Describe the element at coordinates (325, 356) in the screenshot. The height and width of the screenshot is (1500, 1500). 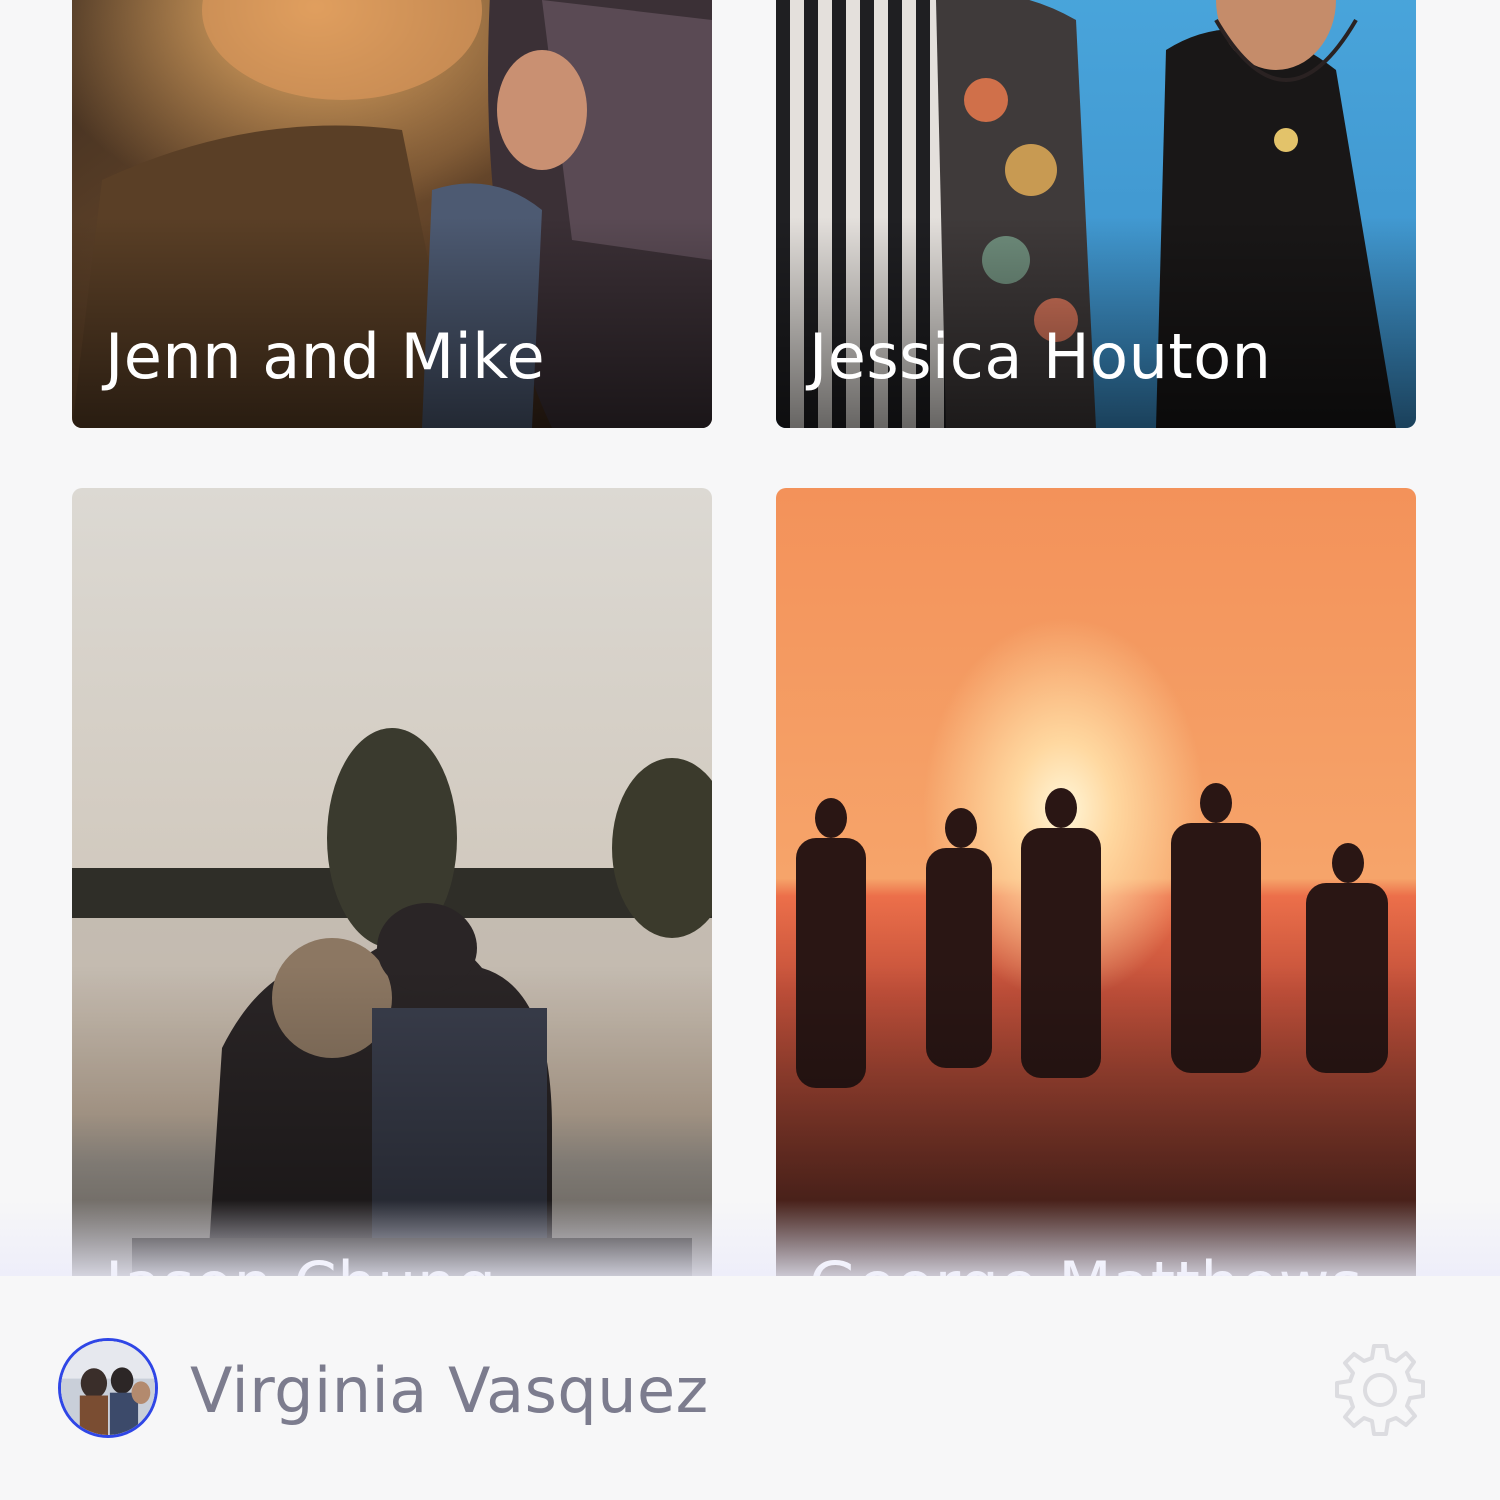
I see `card-name: Jenn and Mike` at that location.